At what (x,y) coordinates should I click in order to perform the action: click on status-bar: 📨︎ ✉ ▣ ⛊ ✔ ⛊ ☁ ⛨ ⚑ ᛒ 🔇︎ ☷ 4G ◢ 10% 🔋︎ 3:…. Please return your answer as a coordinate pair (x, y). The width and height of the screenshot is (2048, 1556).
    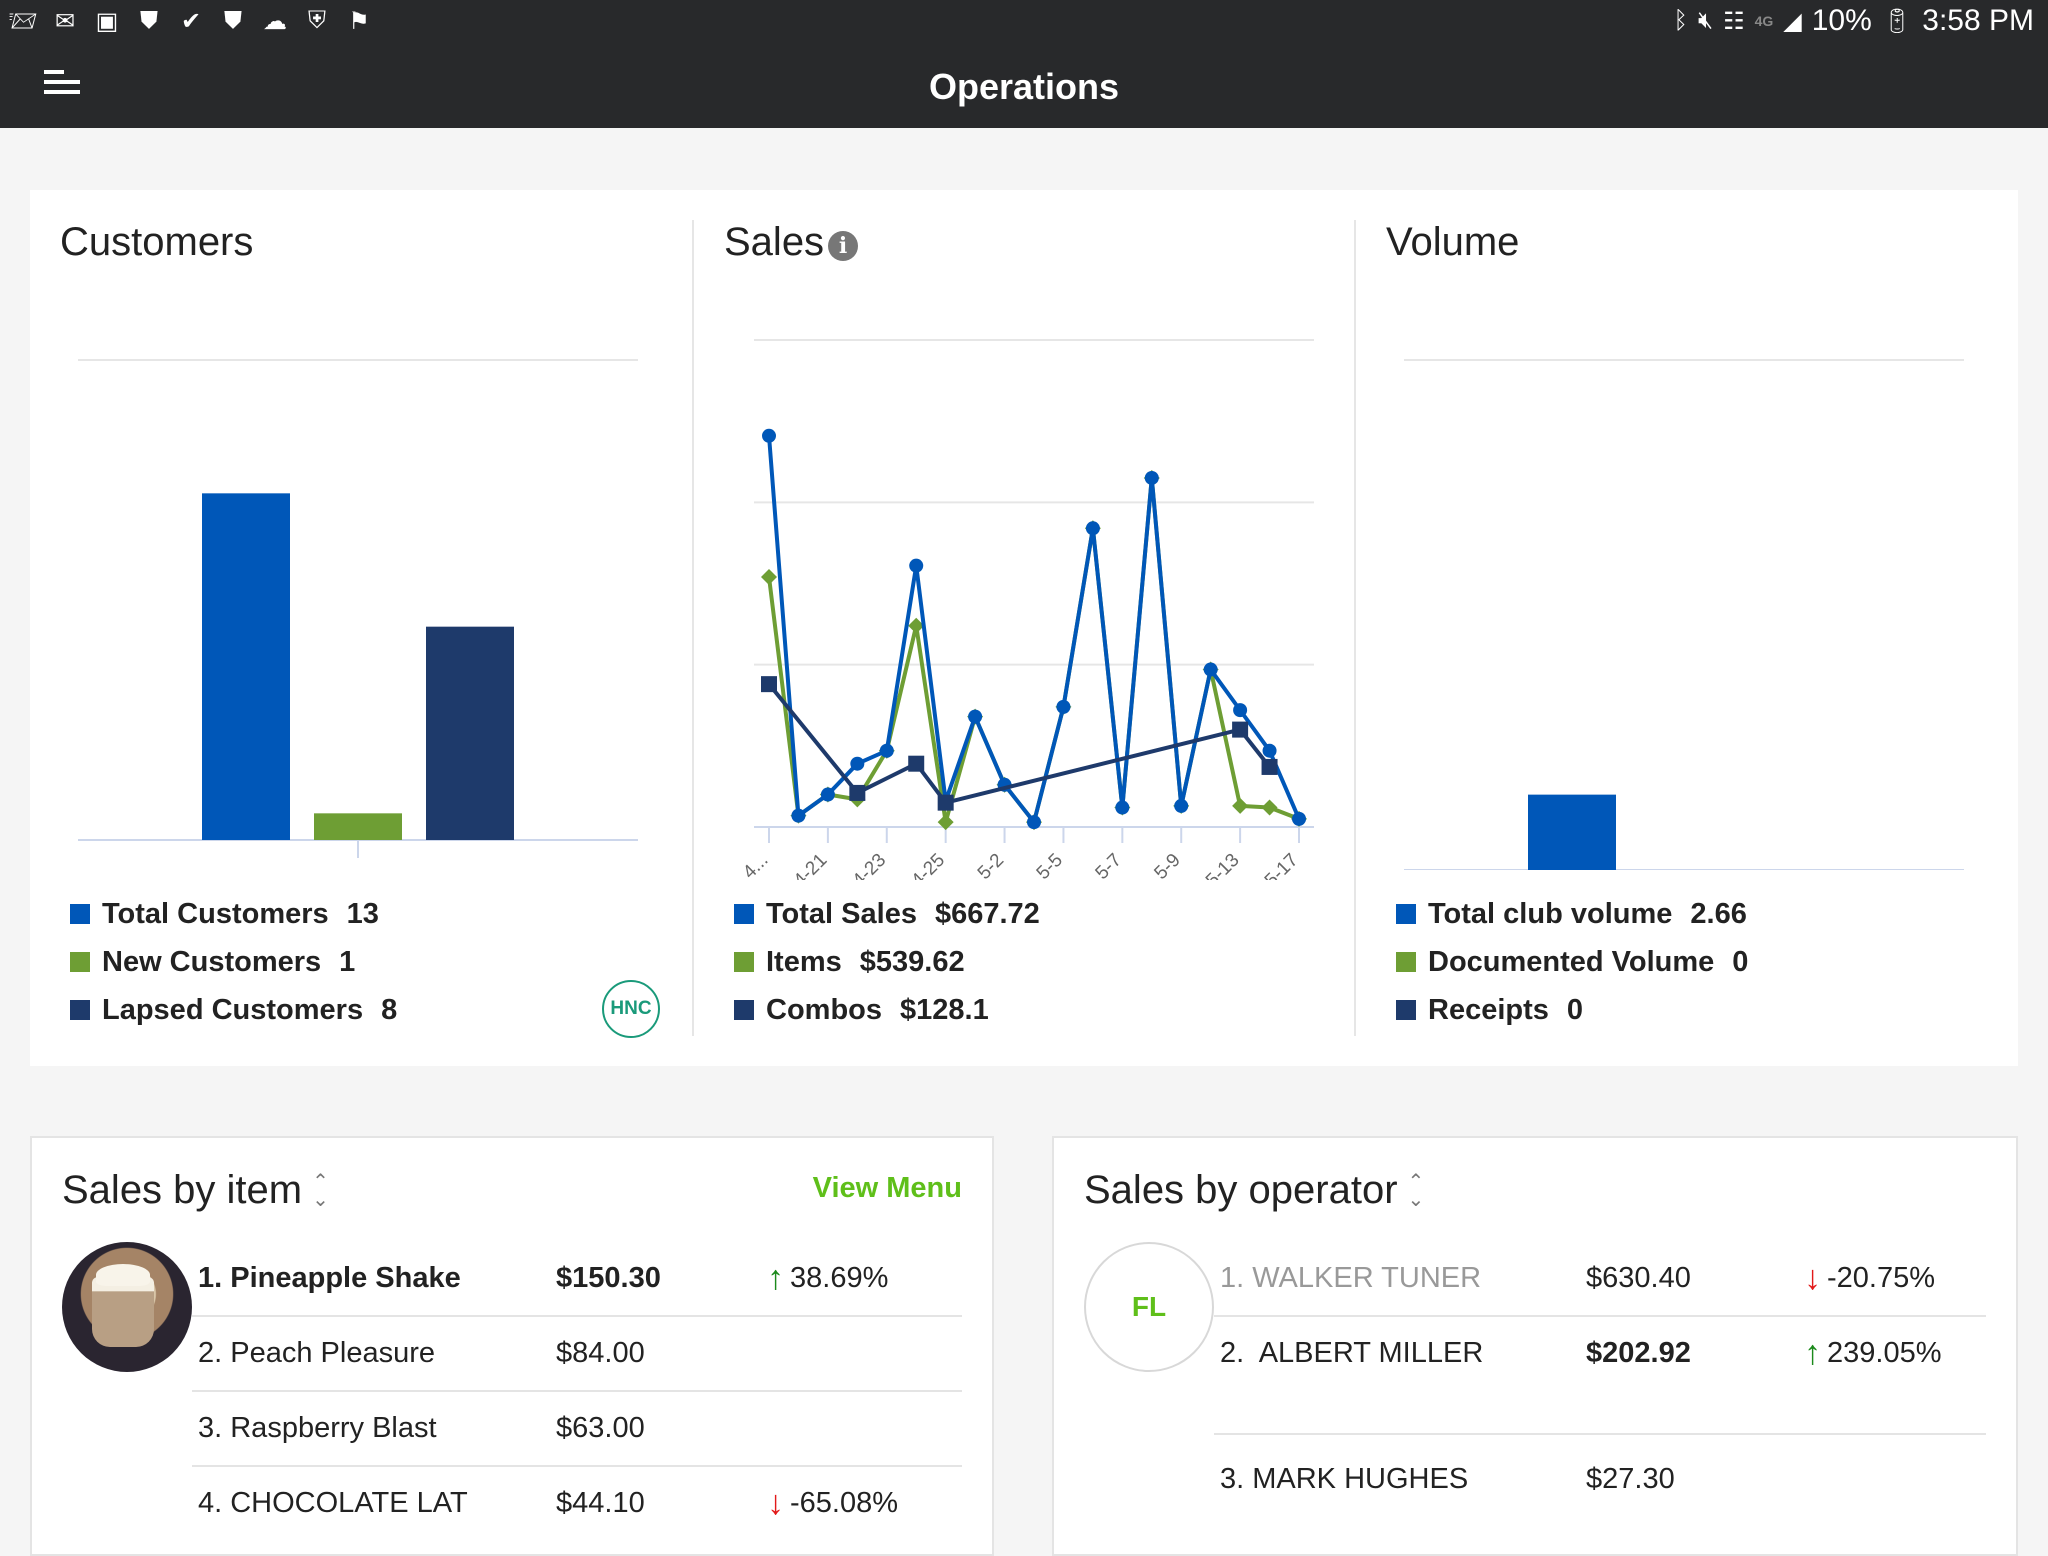
    Looking at the image, I should click on (1024, 24).